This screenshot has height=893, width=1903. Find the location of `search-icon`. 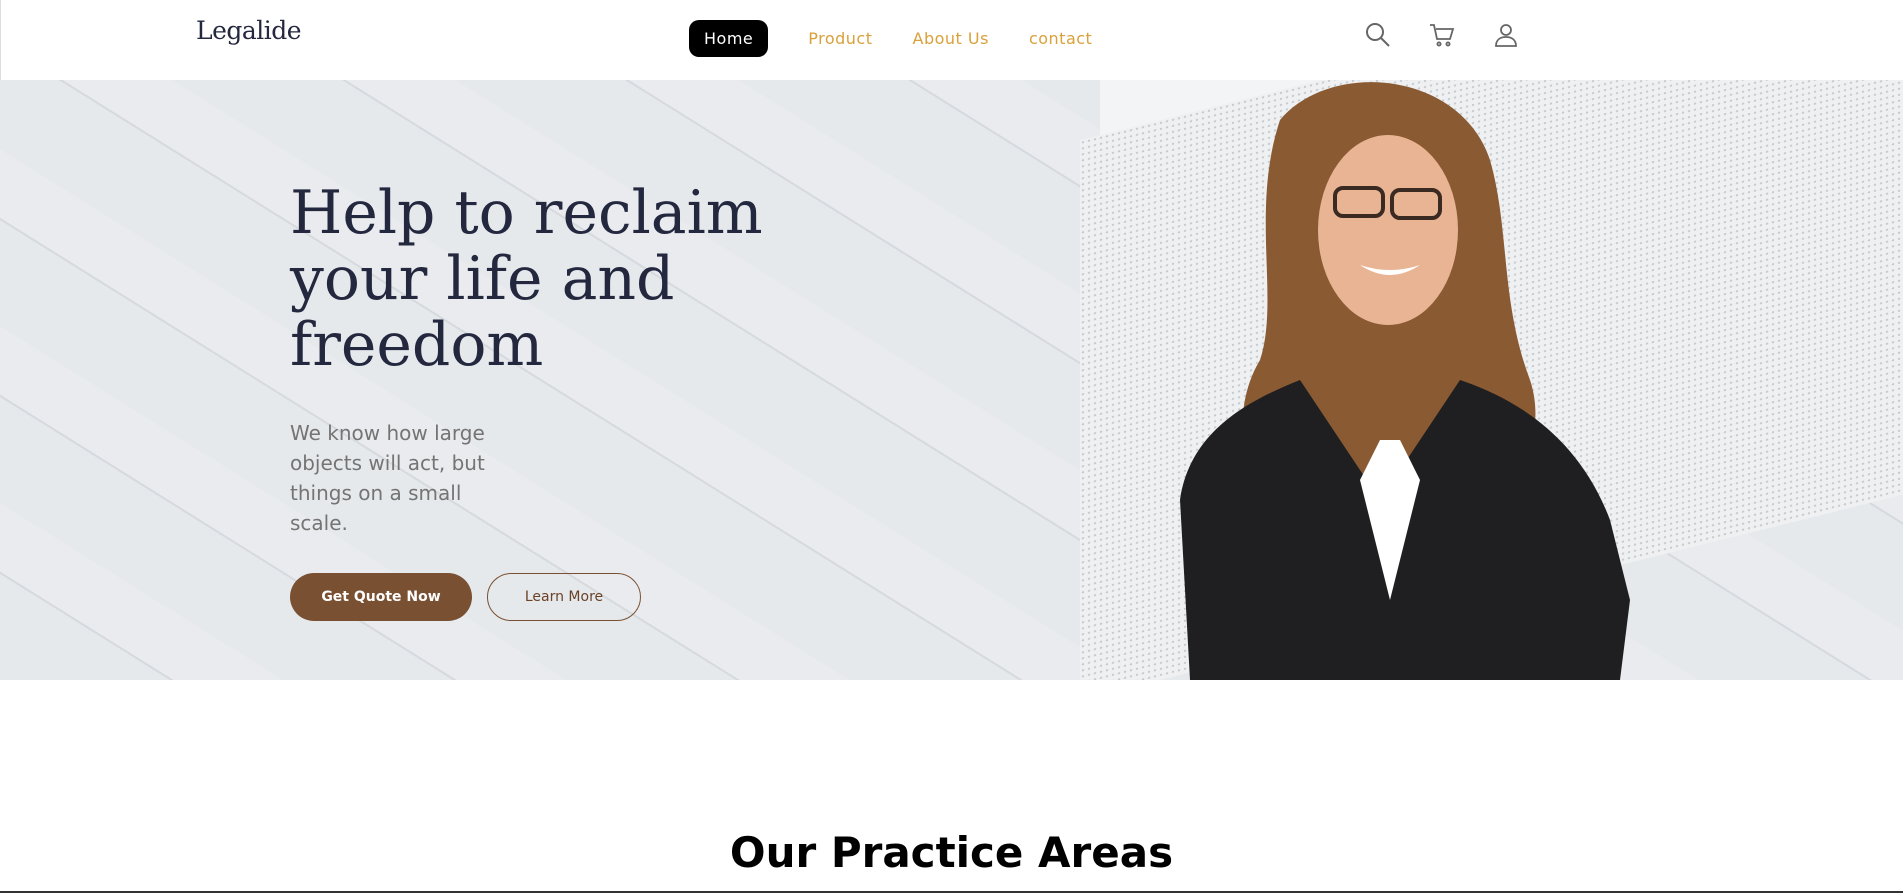

search-icon is located at coordinates (1378, 35).